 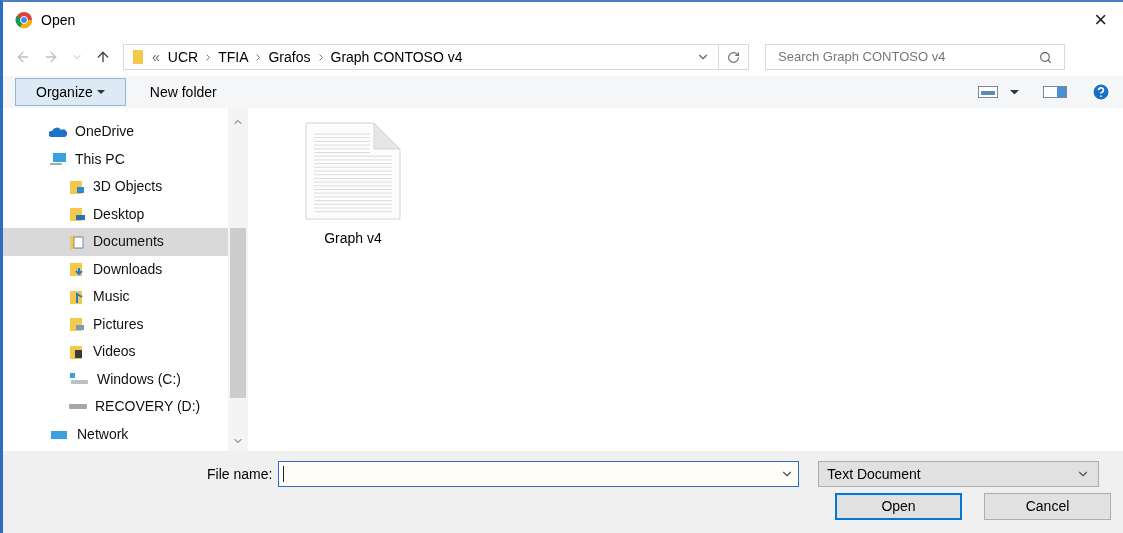 I want to click on refresh-icon, so click(x=733, y=57).